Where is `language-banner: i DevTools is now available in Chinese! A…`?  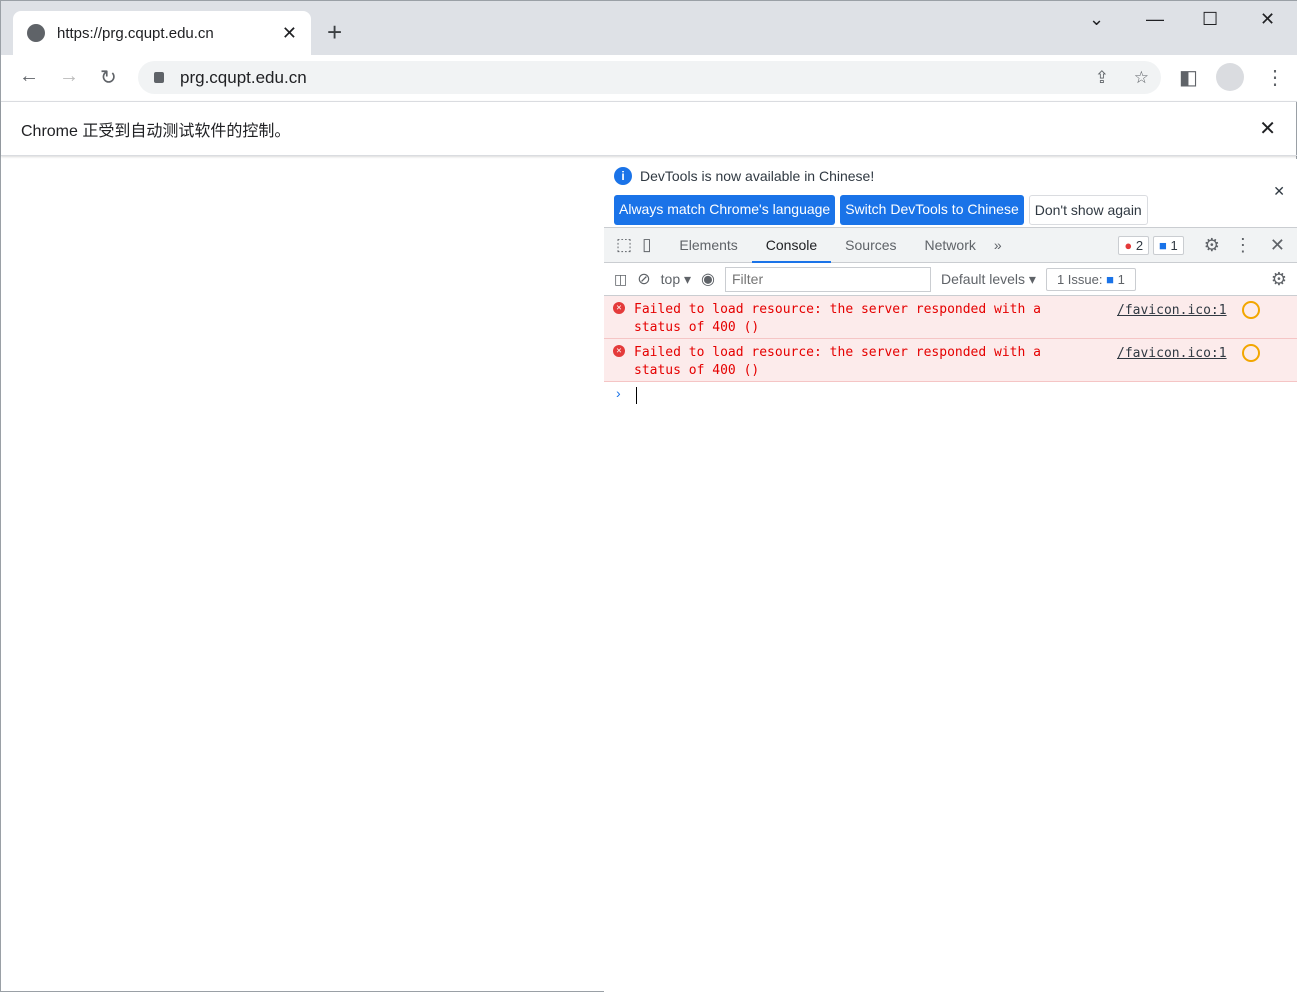 language-banner: i DevTools is now available in Chinese! A… is located at coordinates (950, 193).